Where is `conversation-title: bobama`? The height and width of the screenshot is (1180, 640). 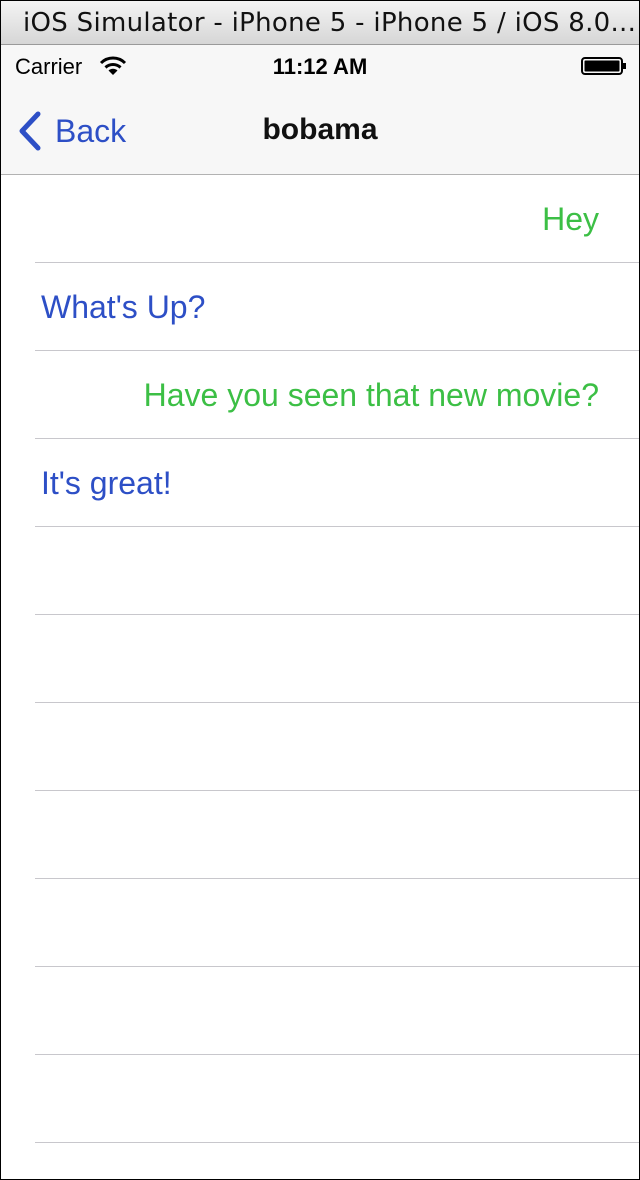
conversation-title: bobama is located at coordinates (320, 129).